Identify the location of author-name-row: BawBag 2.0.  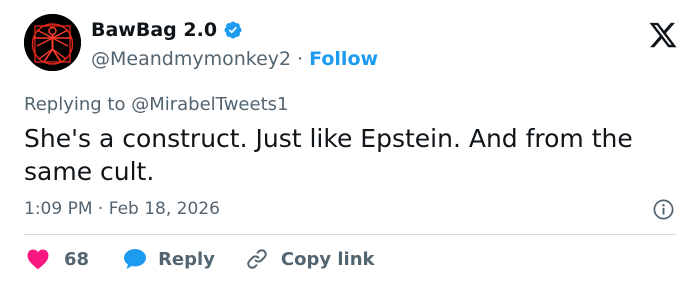
(167, 30).